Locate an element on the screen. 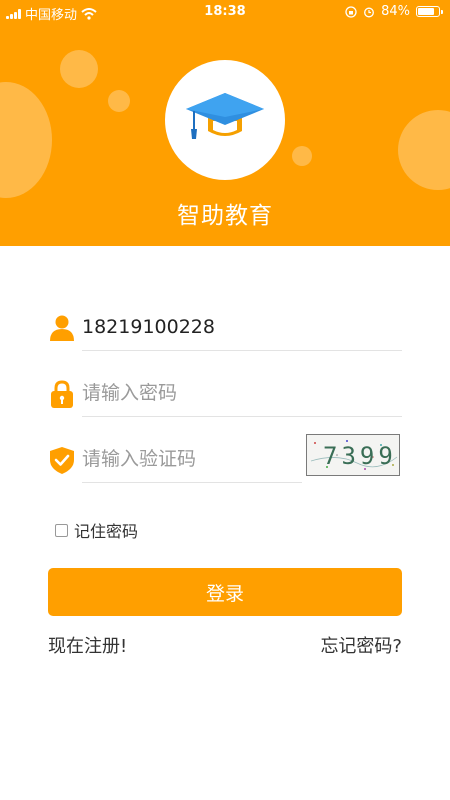 Image resolution: width=450 pixels, height=800 pixels. captcha-code: 7399 is located at coordinates (360, 456).